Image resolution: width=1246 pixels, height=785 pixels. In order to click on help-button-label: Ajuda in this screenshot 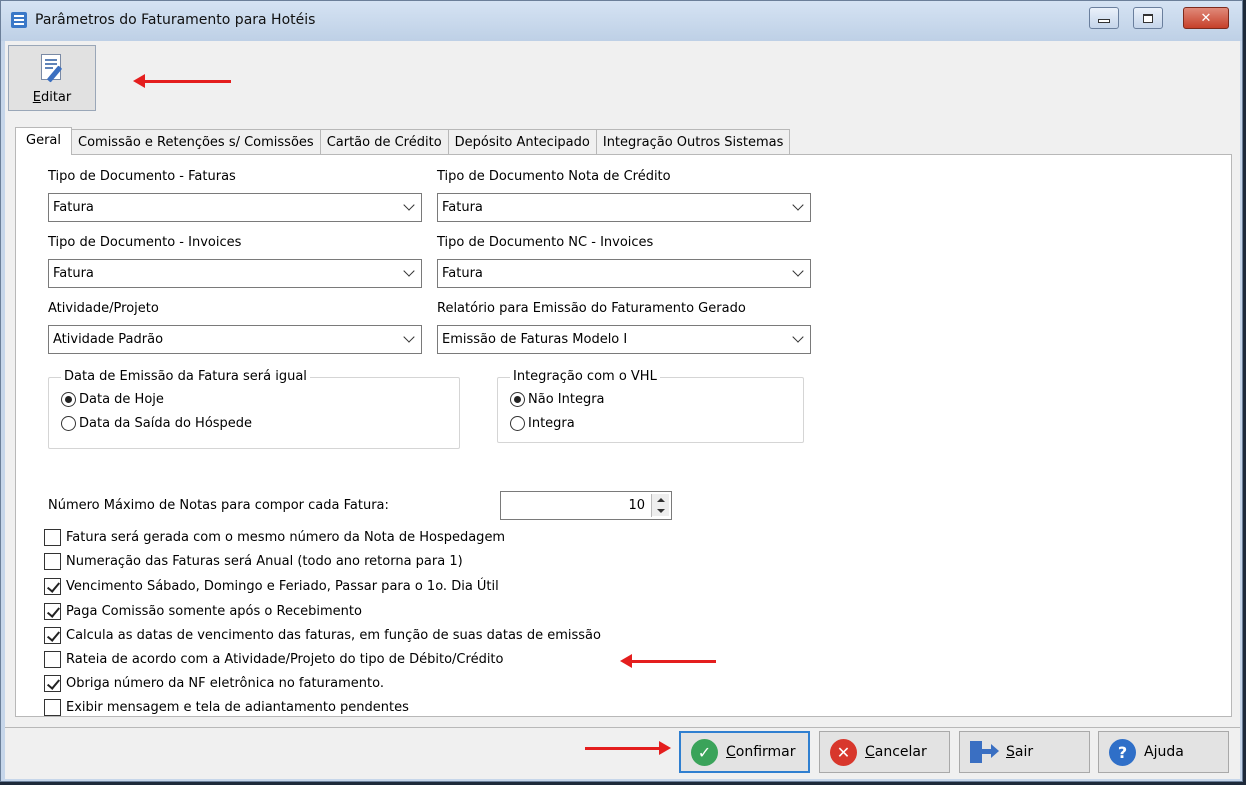, I will do `click(1164, 752)`.